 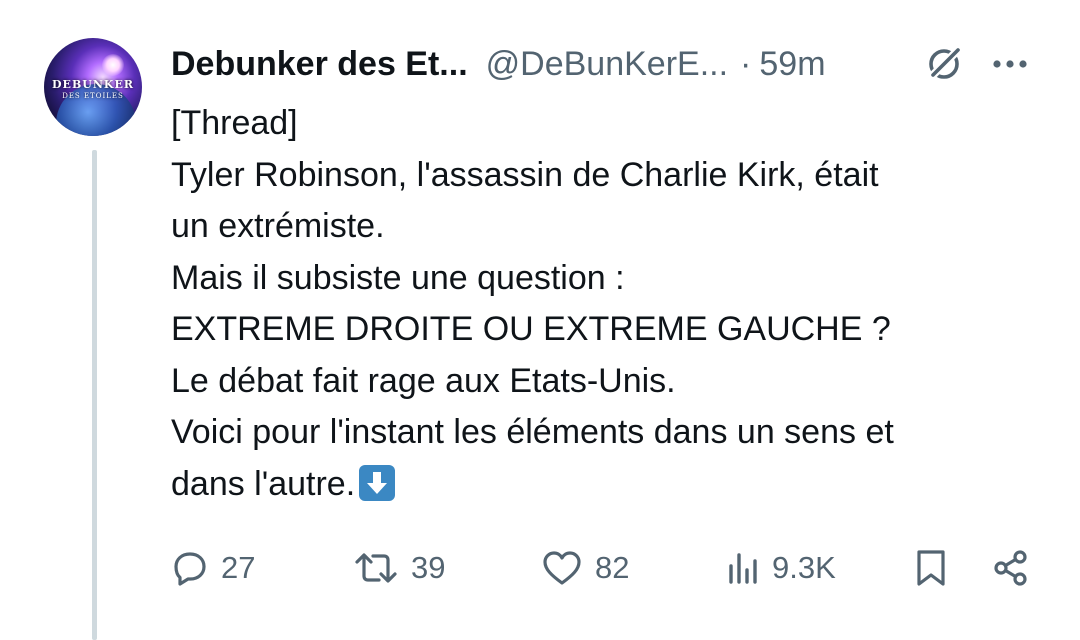 I want to click on grok-icon, so click(x=944, y=64).